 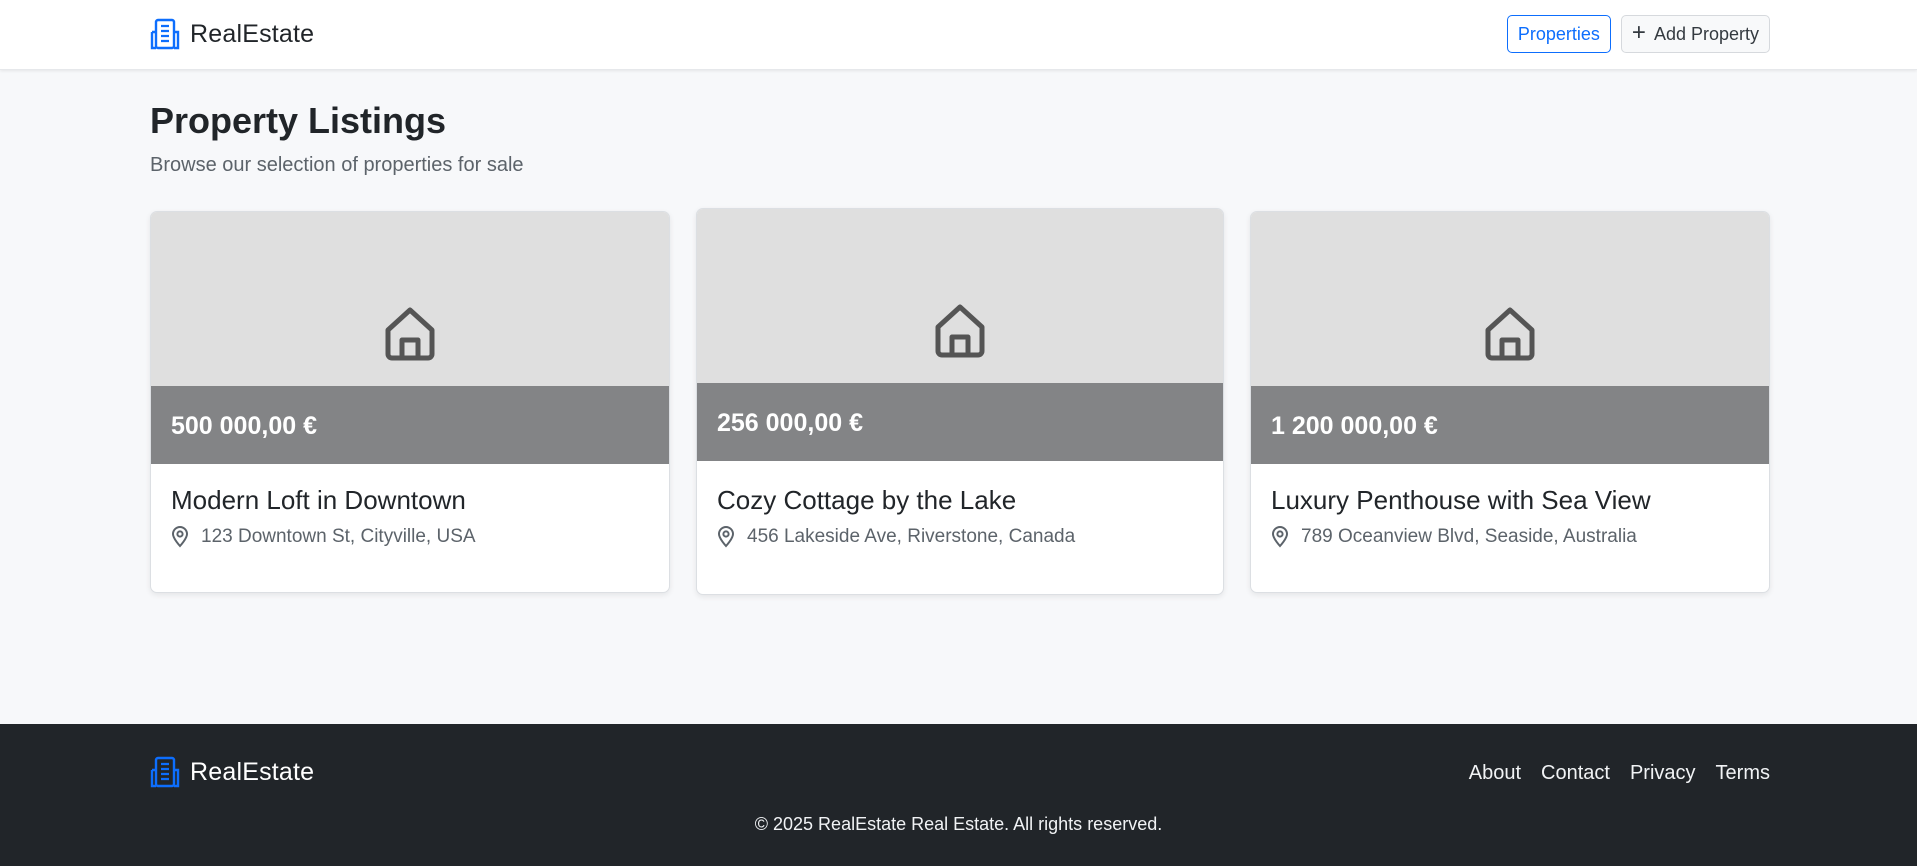 I want to click on property-price: 256 000,00 €, so click(x=790, y=423).